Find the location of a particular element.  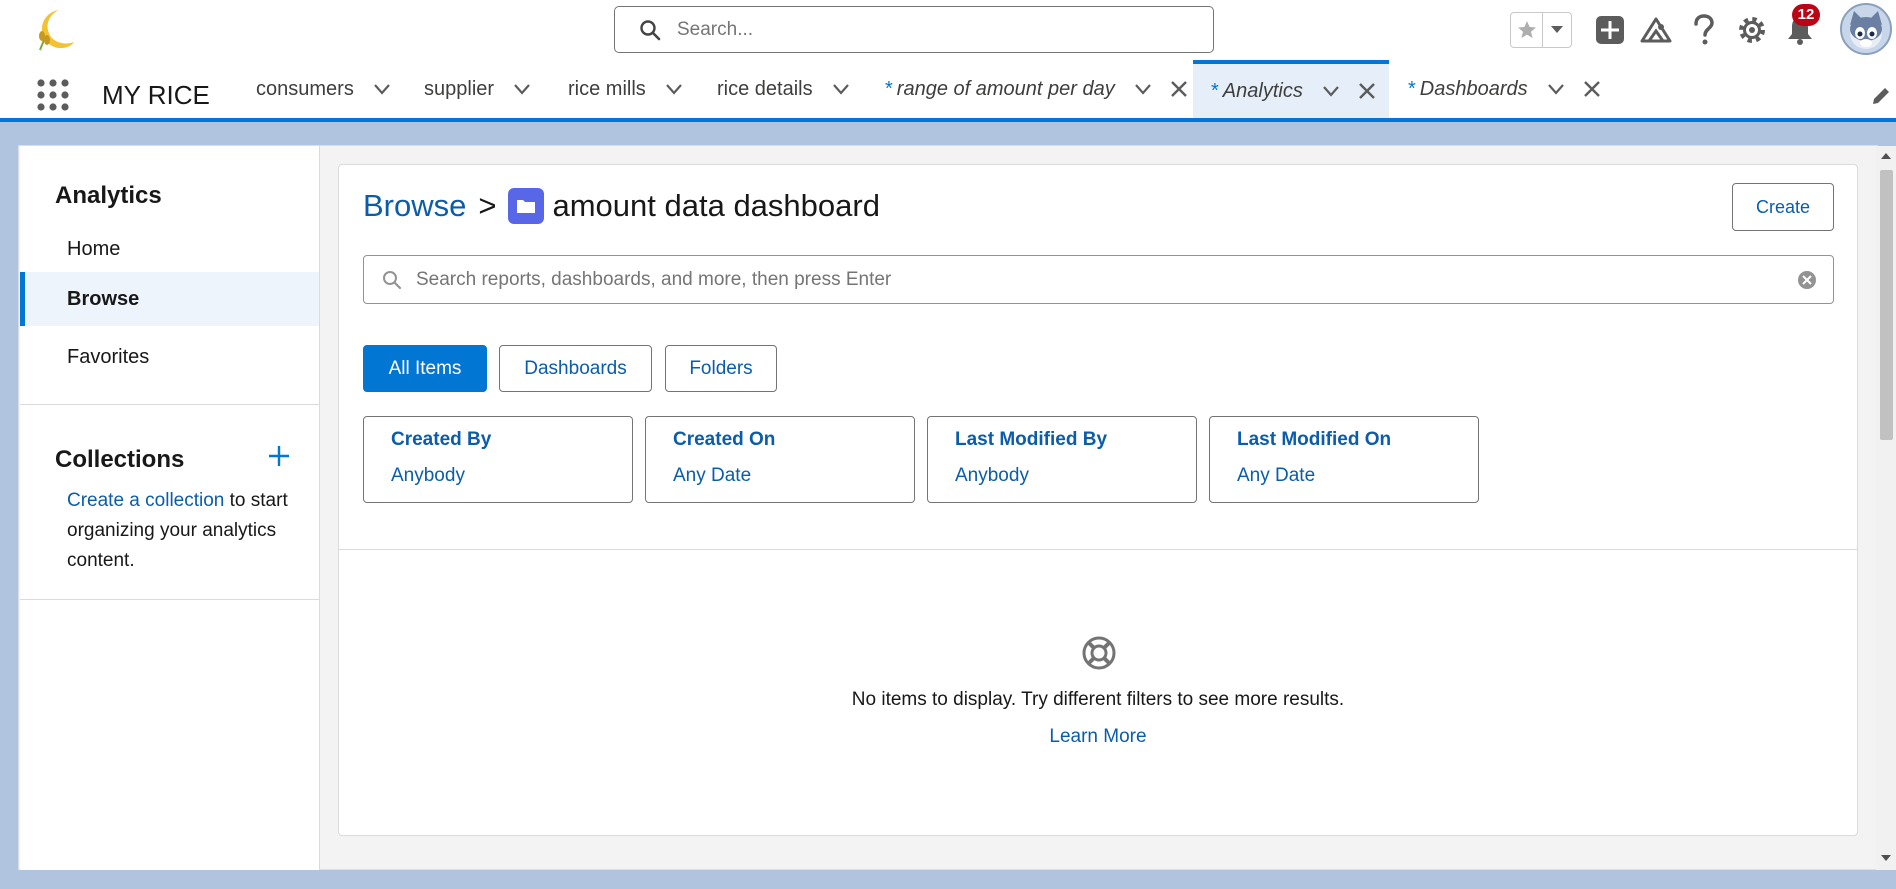

facet-created-on: Created On Any Date is located at coordinates (780, 459).